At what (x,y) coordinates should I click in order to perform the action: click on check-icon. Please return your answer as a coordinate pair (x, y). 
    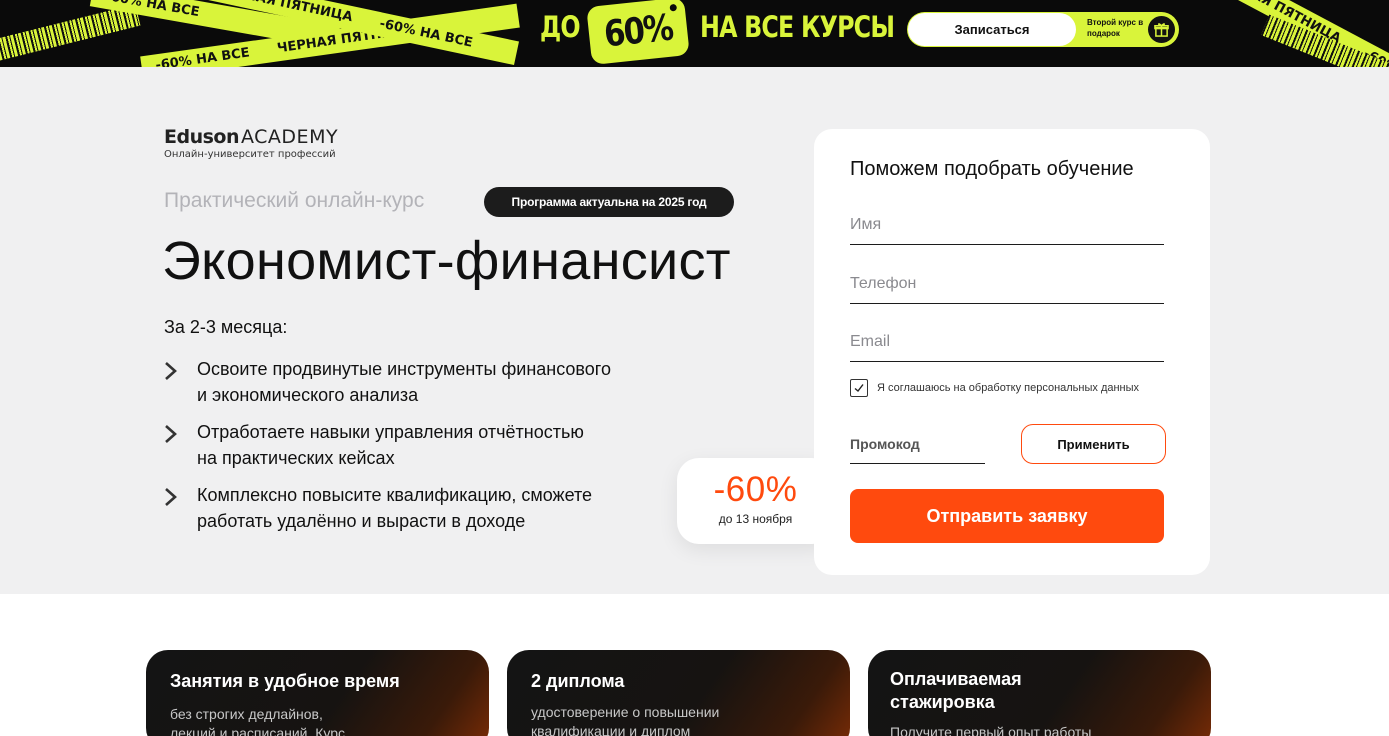
    Looking at the image, I should click on (859, 388).